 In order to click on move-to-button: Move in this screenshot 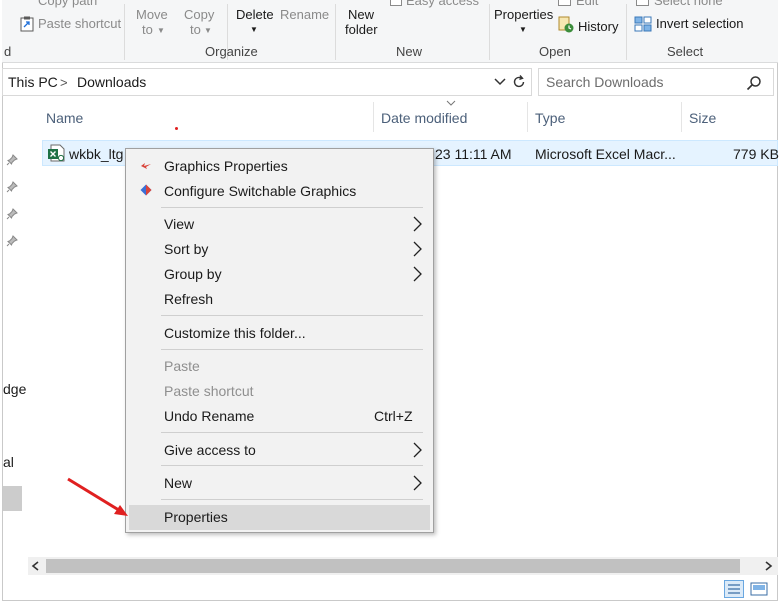, I will do `click(152, 14)`.